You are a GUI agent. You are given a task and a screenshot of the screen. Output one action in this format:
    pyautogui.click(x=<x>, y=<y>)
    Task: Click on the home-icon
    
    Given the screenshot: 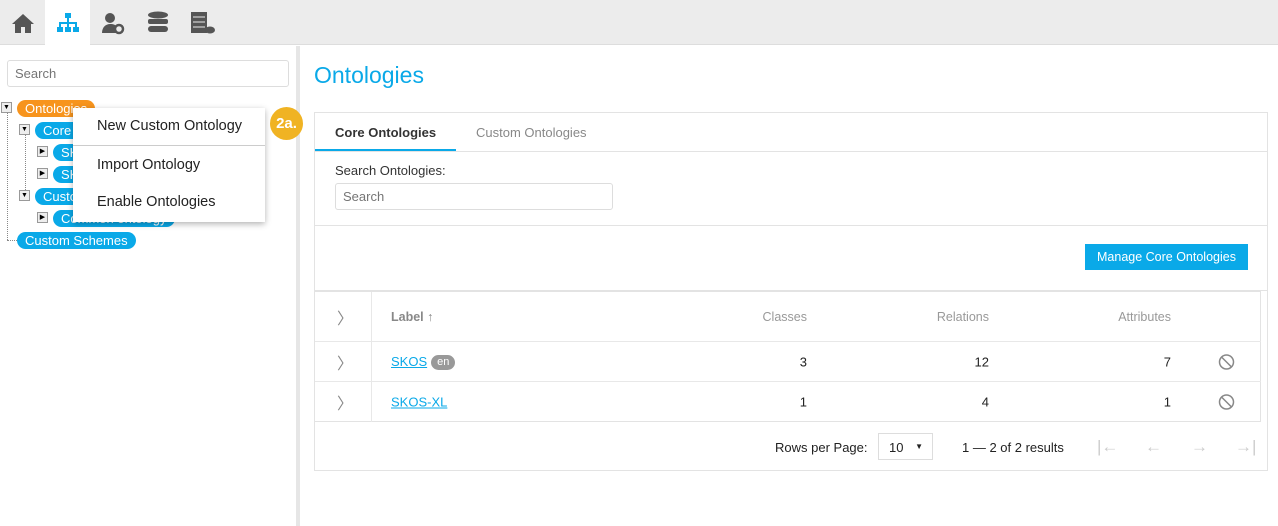 What is the action you would take?
    pyautogui.click(x=22, y=23)
    